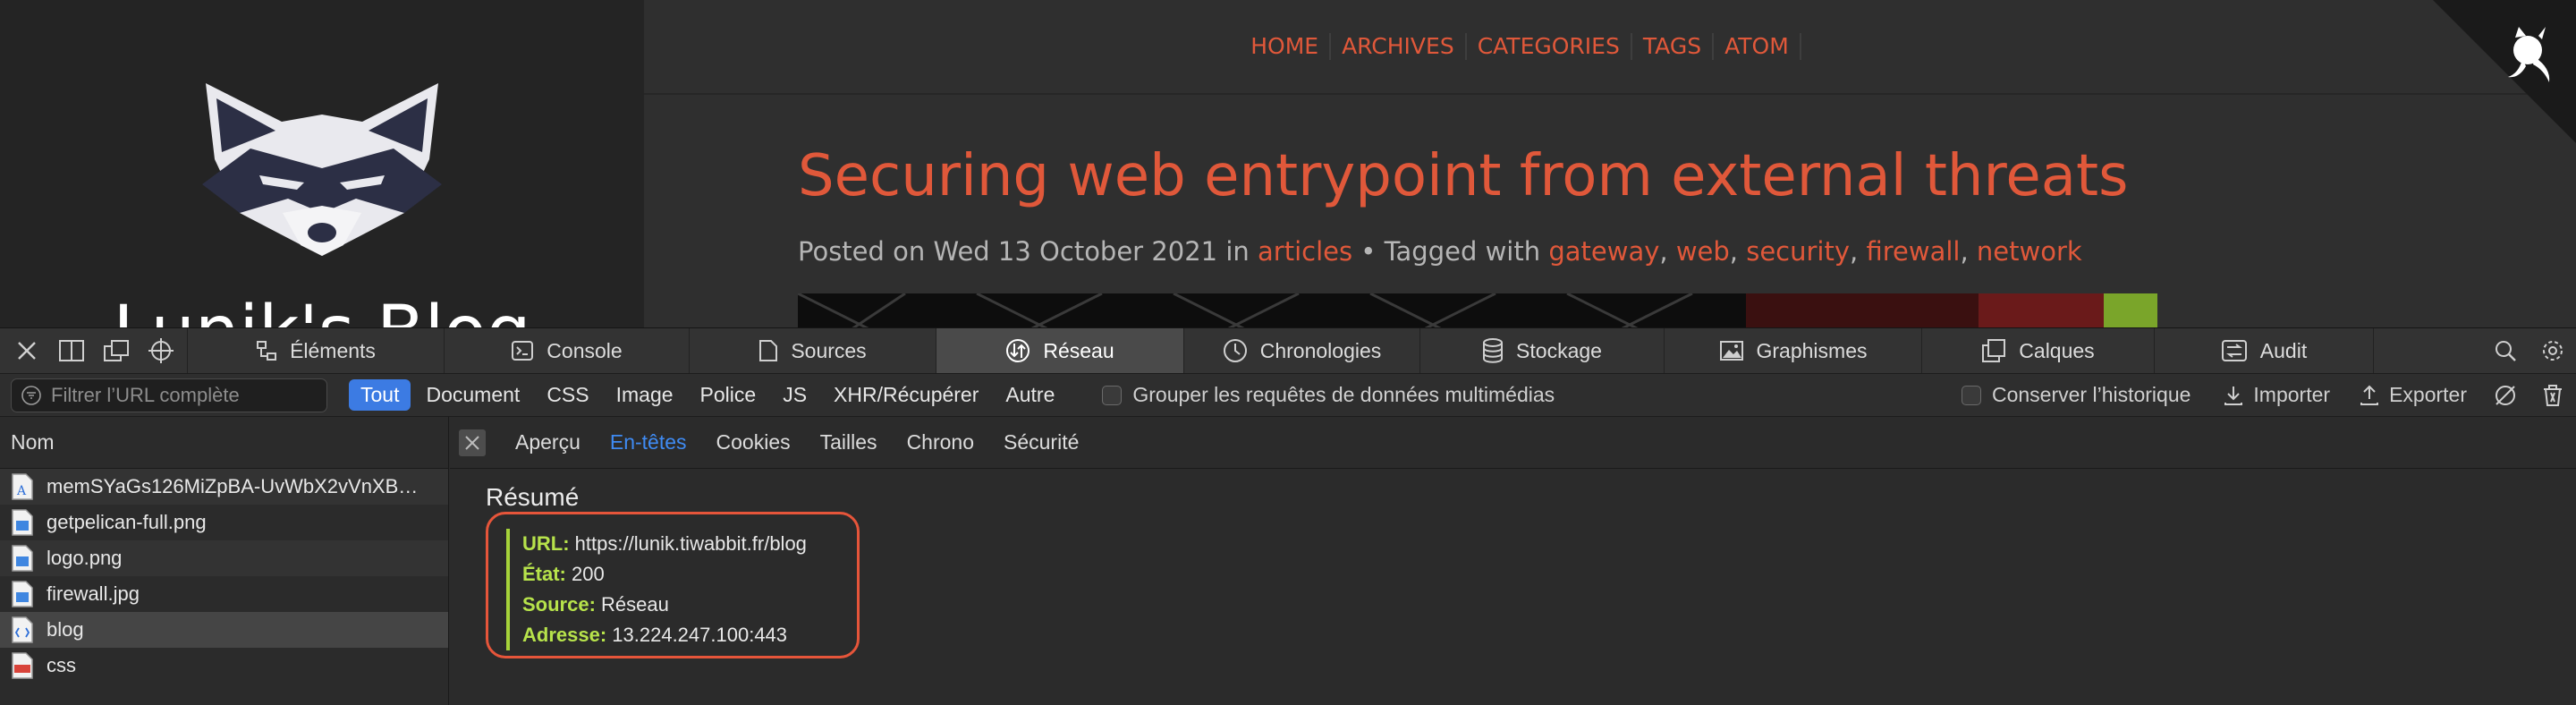  Describe the element at coordinates (664, 575) in the screenshot. I see `summary-row-status: État: 200` at that location.